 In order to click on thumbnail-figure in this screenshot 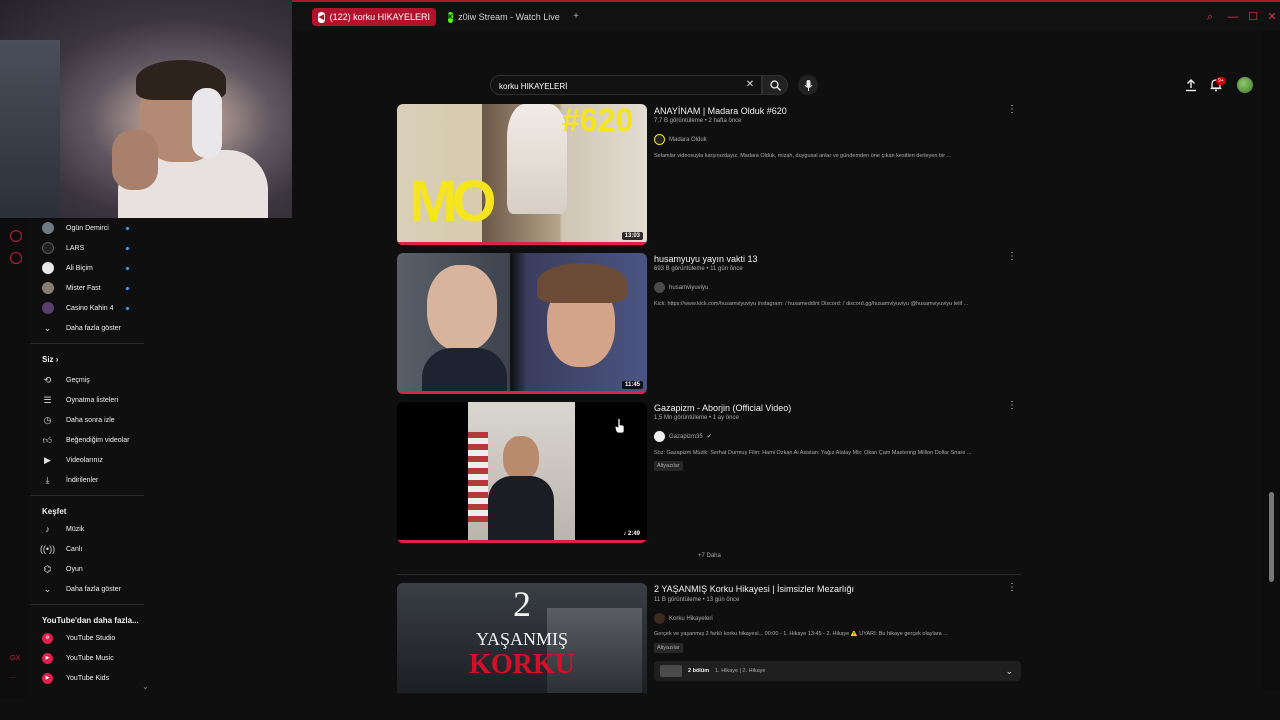, I will do `click(537, 159)`.